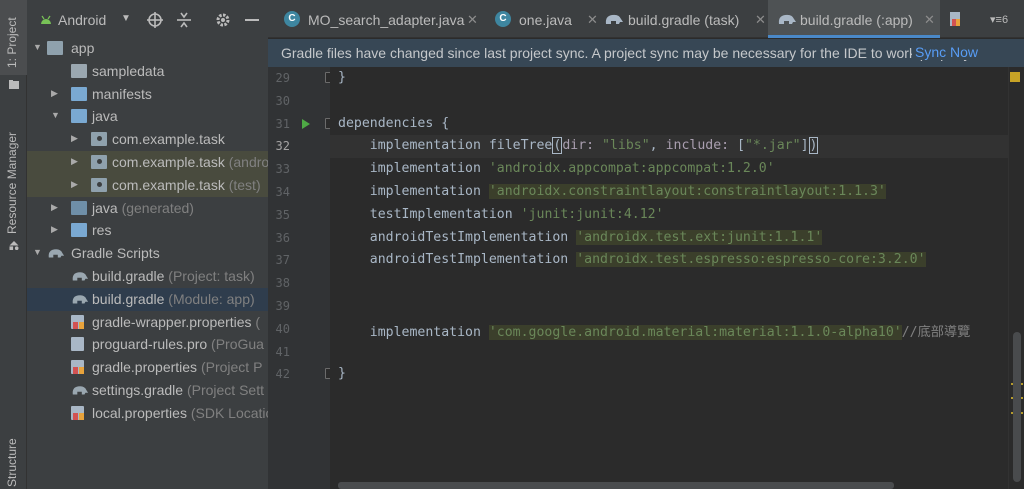  What do you see at coordinates (168, 139) in the screenshot?
I see `tree-item-label: com.example.task` at bounding box center [168, 139].